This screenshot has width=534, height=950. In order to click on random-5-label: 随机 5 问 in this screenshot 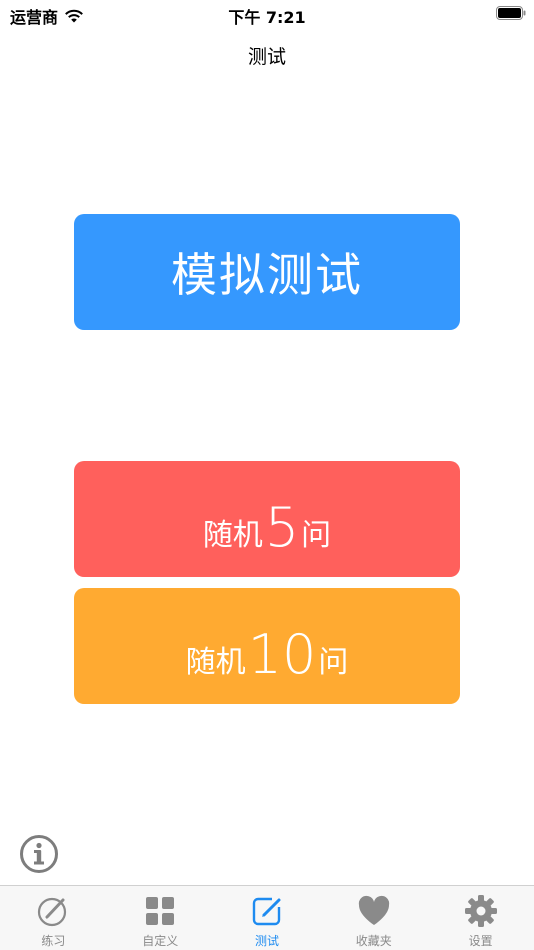, I will do `click(267, 519)`.